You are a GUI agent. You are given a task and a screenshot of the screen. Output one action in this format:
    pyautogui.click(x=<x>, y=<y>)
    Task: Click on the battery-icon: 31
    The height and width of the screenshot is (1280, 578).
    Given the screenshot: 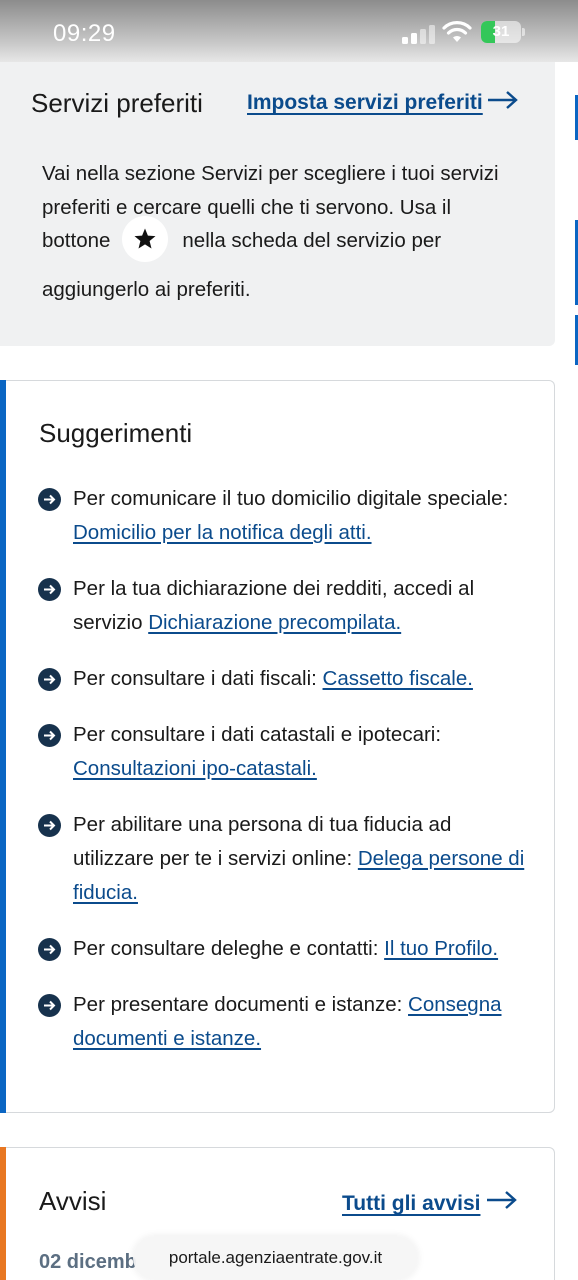 What is the action you would take?
    pyautogui.click(x=501, y=32)
    